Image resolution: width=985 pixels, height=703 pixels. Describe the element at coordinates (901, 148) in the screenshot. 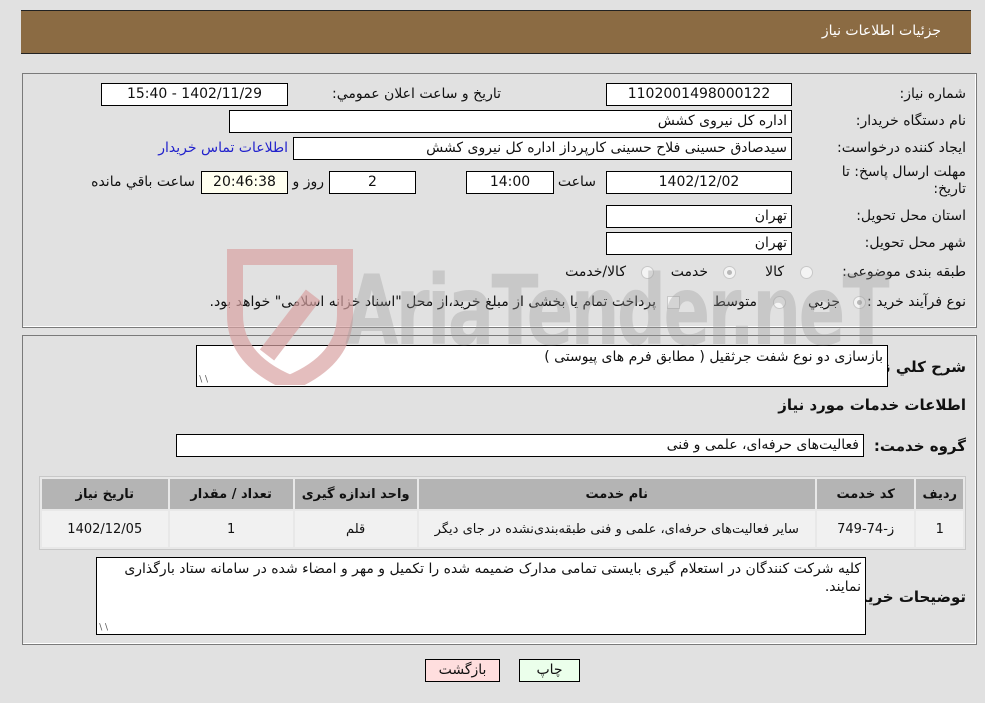

I see `creator-label: ایجاد کننده درخواست:` at that location.